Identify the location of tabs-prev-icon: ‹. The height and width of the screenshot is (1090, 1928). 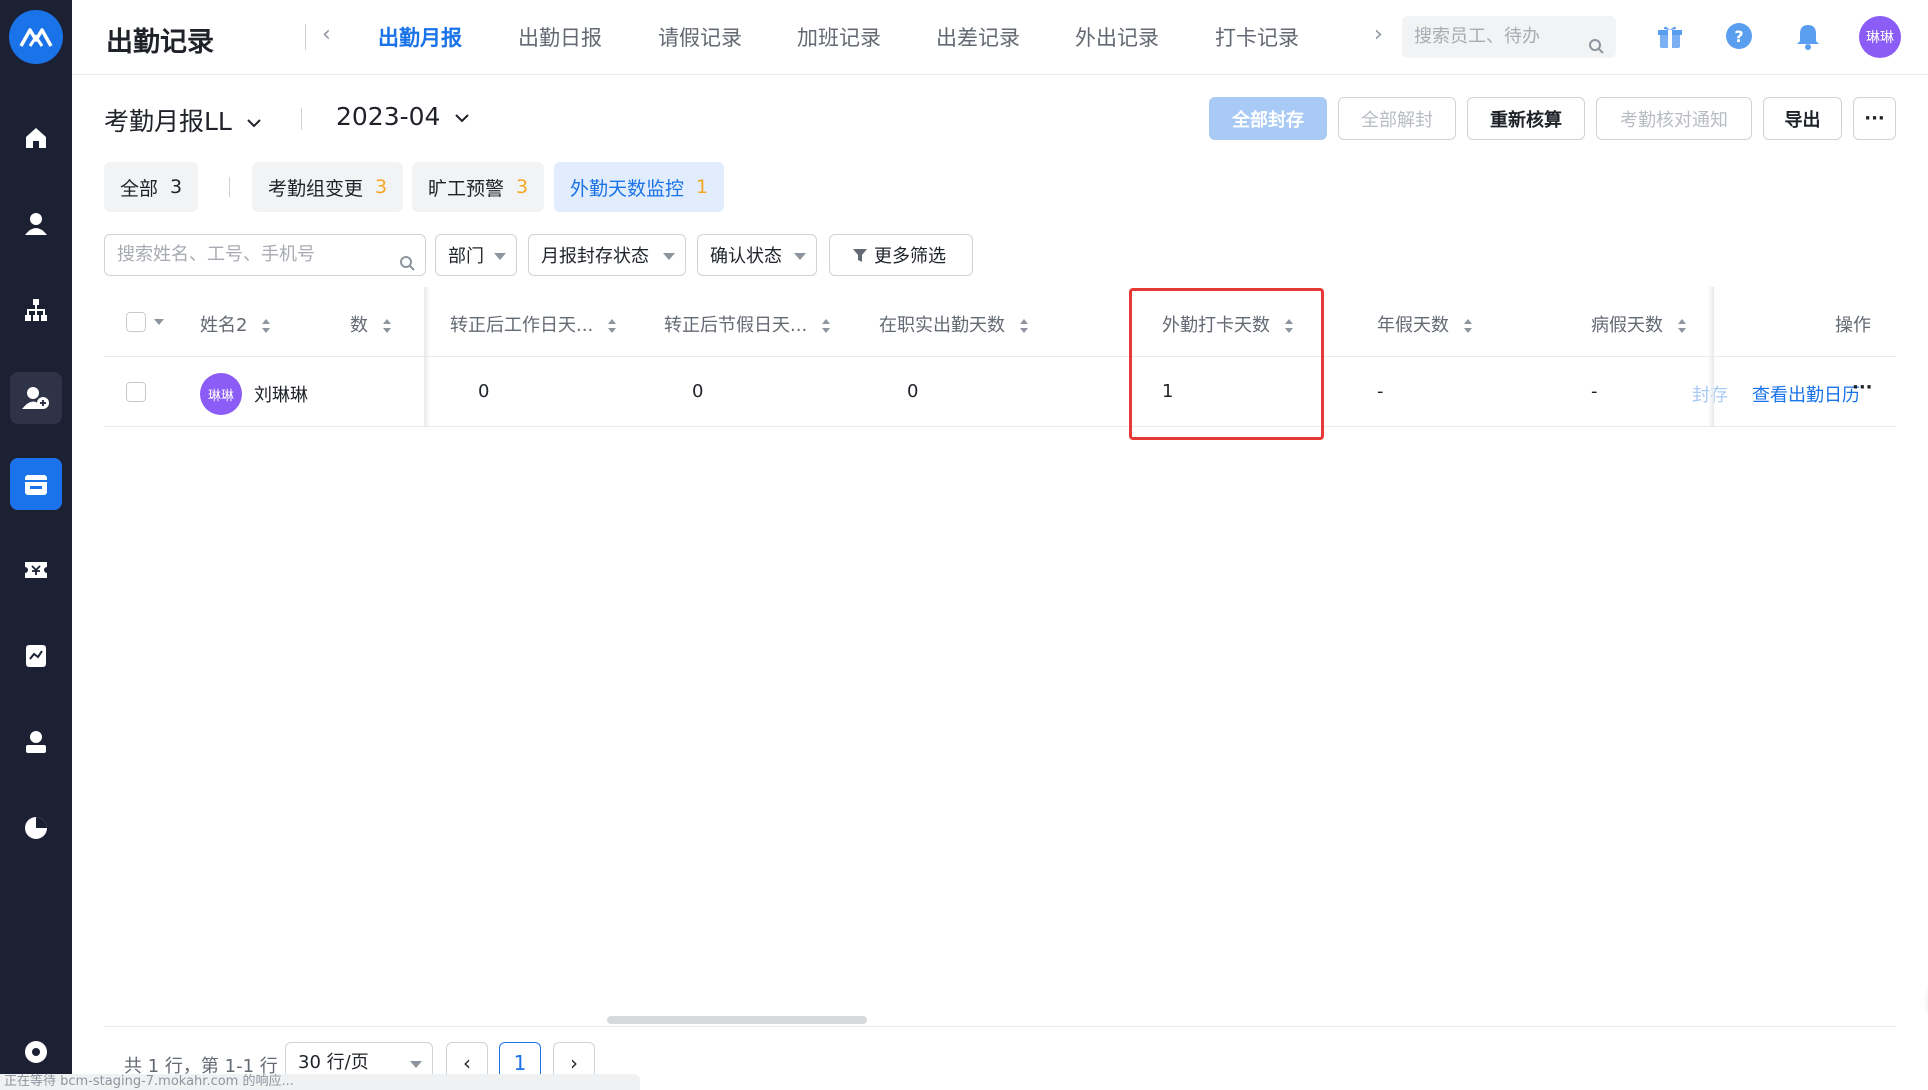
(326, 34).